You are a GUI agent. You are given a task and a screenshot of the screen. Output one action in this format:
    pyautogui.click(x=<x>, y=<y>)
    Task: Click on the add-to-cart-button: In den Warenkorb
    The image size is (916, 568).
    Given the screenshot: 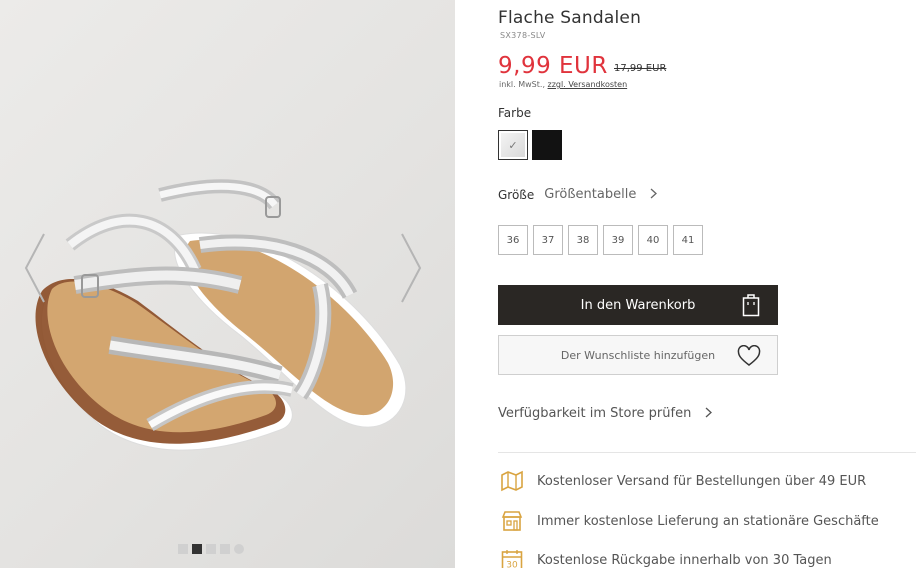 What is the action you would take?
    pyautogui.click(x=638, y=305)
    